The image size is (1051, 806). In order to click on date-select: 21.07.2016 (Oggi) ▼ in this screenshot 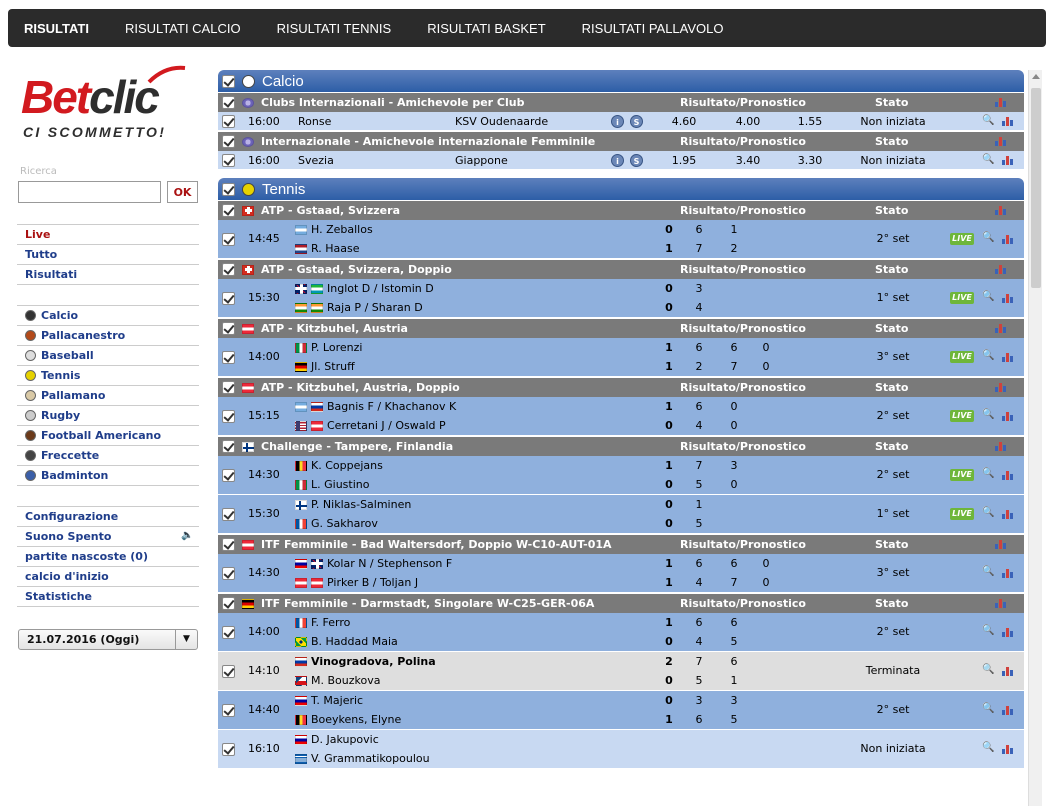, I will do `click(108, 639)`.